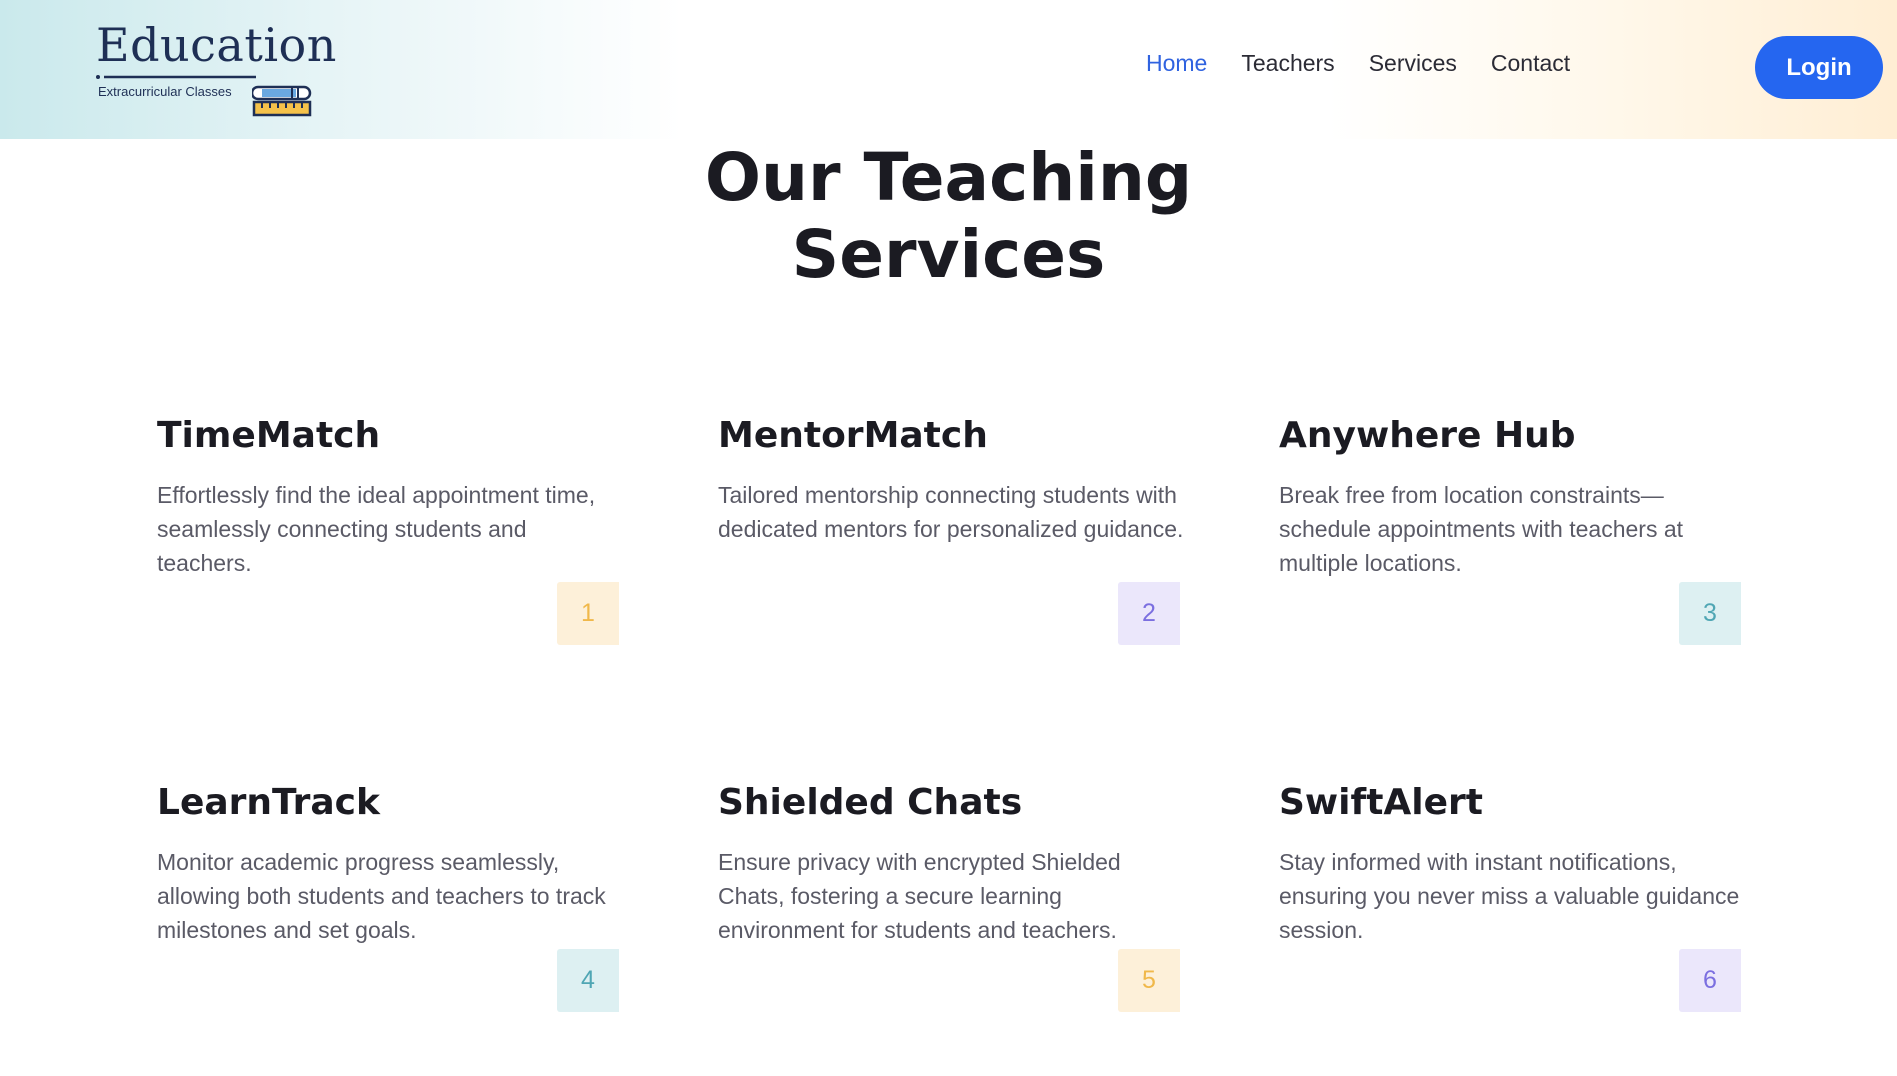  I want to click on service-number: 4, so click(588, 980).